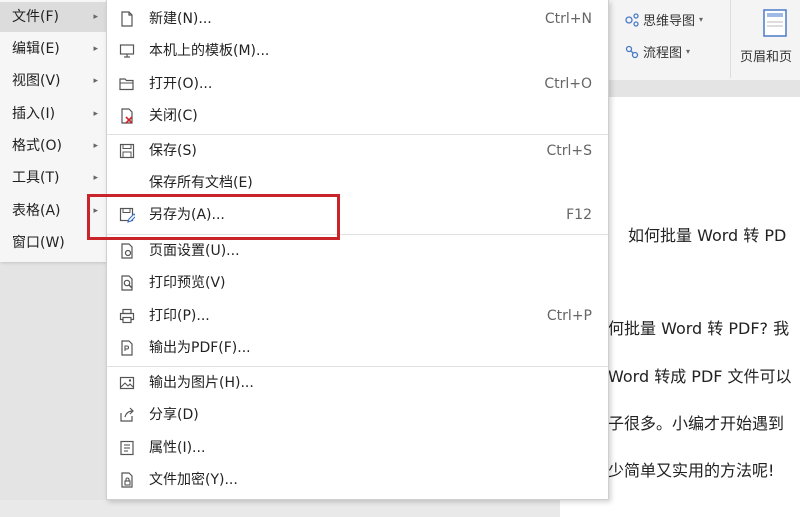  I want to click on mindmap-button: 思维导图 ▾, so click(664, 19).